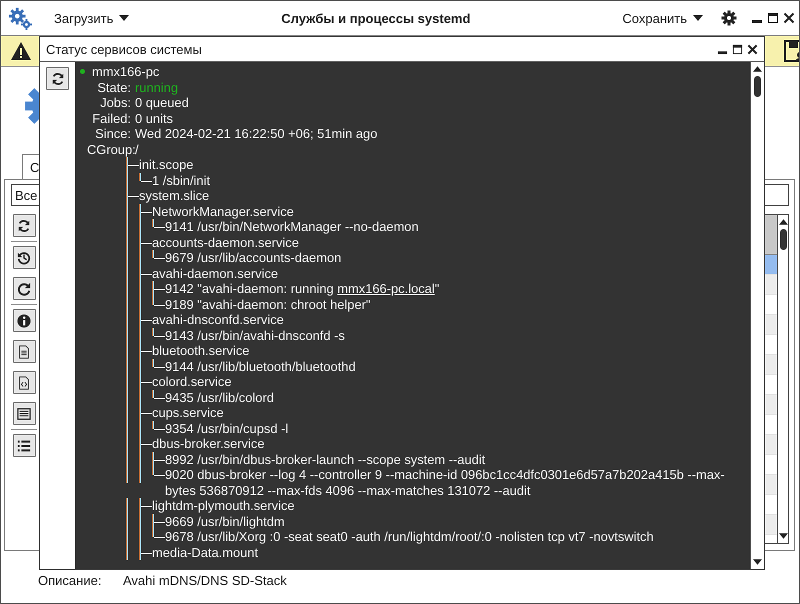 The width and height of the screenshot is (800, 604). What do you see at coordinates (166, 164) in the screenshot?
I see `cgroup-entry: init.scope` at bounding box center [166, 164].